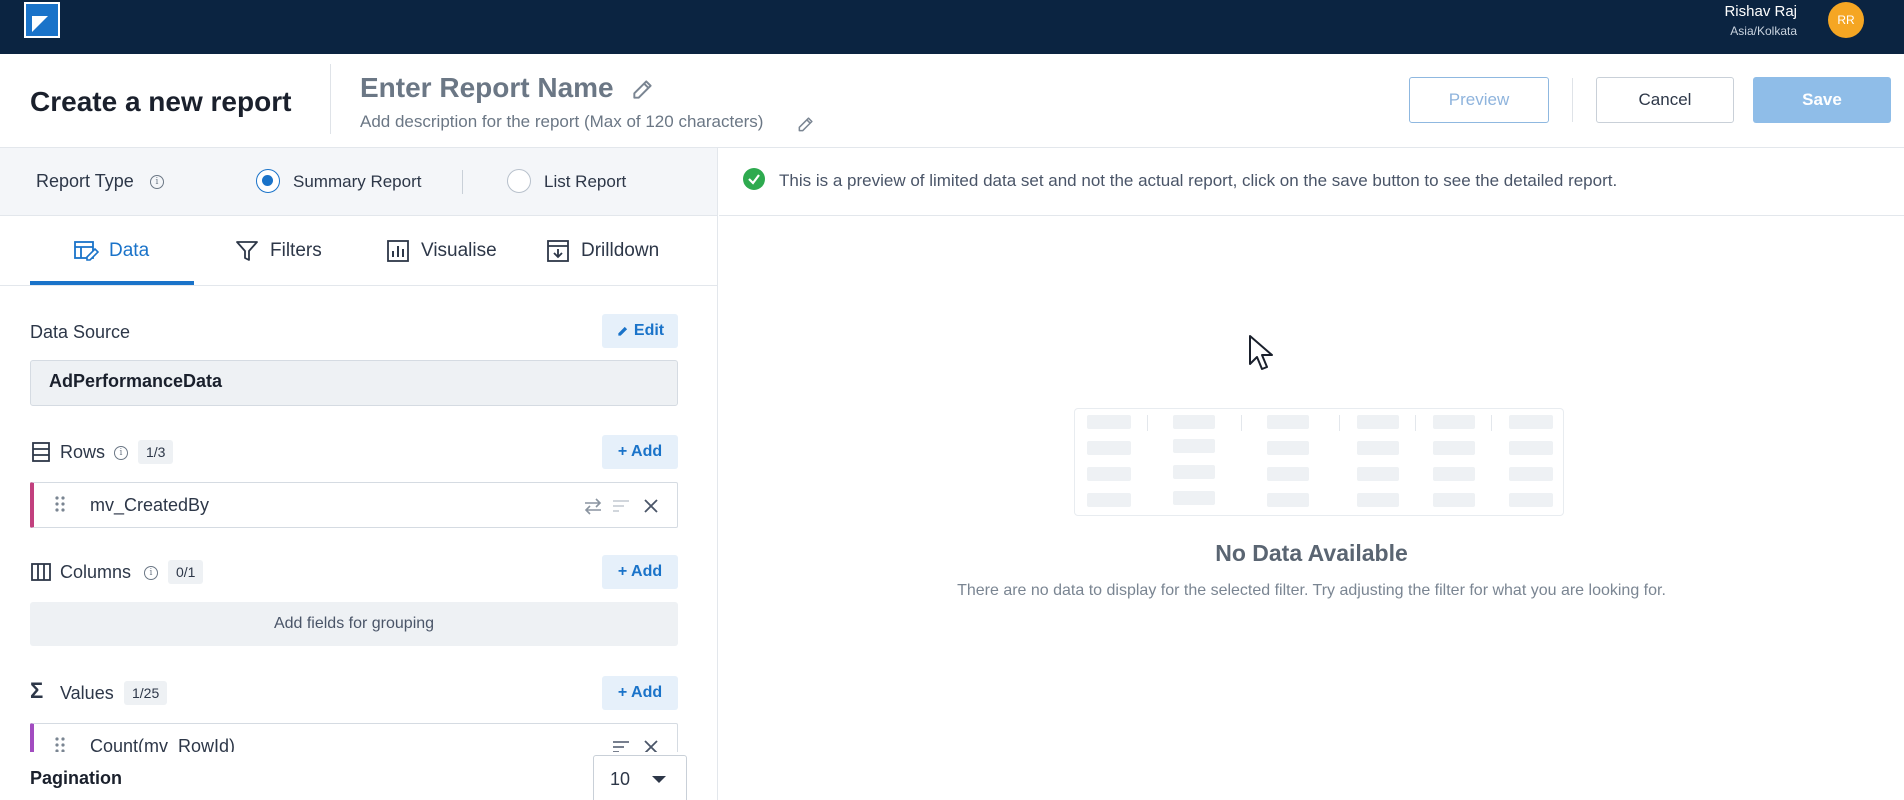 The width and height of the screenshot is (1904, 800). I want to click on rows-info-icon: i, so click(121, 453).